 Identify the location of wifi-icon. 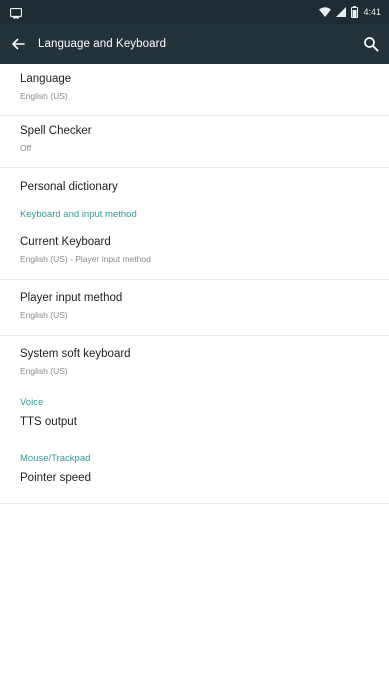
(325, 12).